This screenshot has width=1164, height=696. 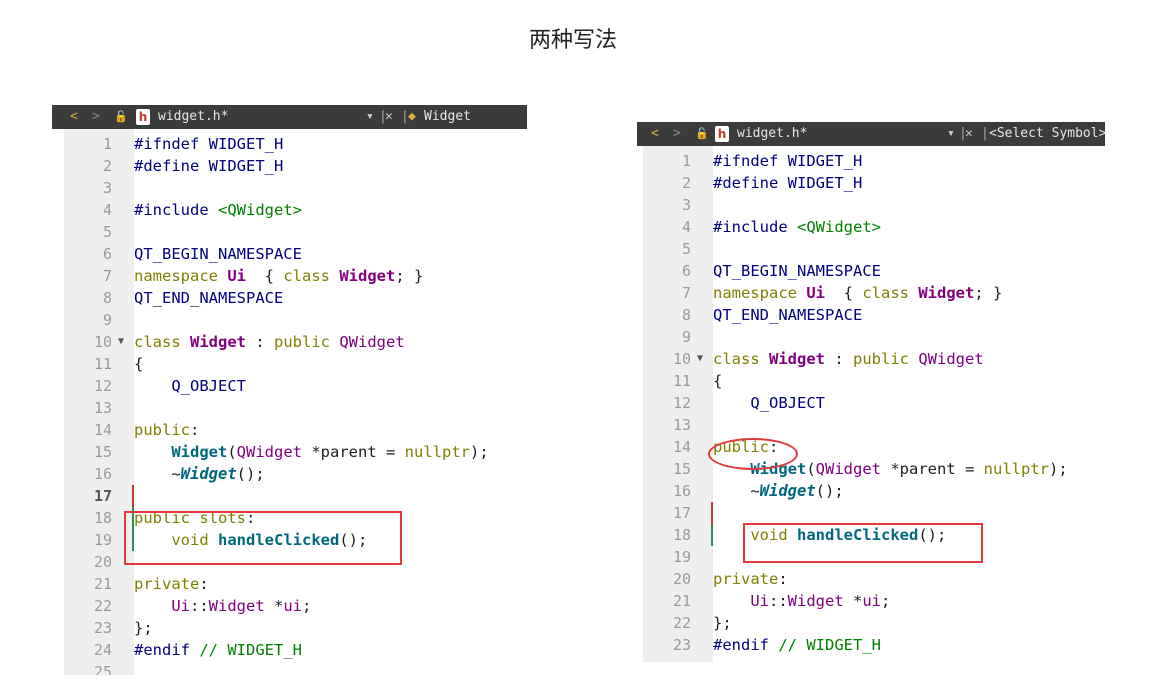 I want to click on line-number: 23, so click(x=681, y=645).